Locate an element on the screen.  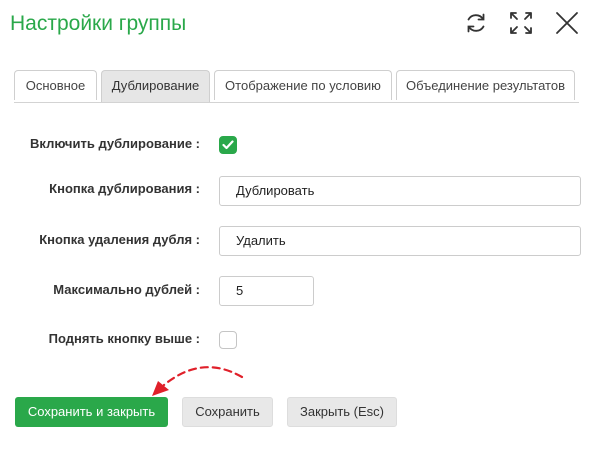
enable-duplication-label: Включить дублирование : is located at coordinates (115, 143).